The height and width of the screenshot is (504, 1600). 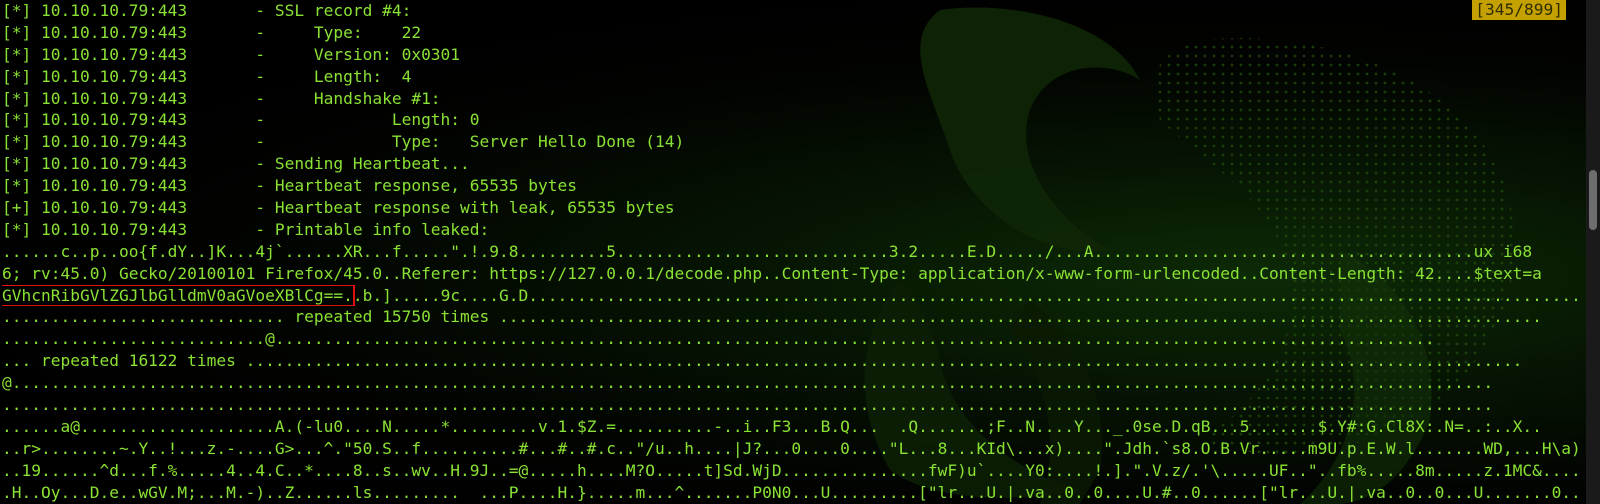 I want to click on terminal-line: [*] 10.10.10.79:443 - SSL record #4:, so click(x=792, y=11).